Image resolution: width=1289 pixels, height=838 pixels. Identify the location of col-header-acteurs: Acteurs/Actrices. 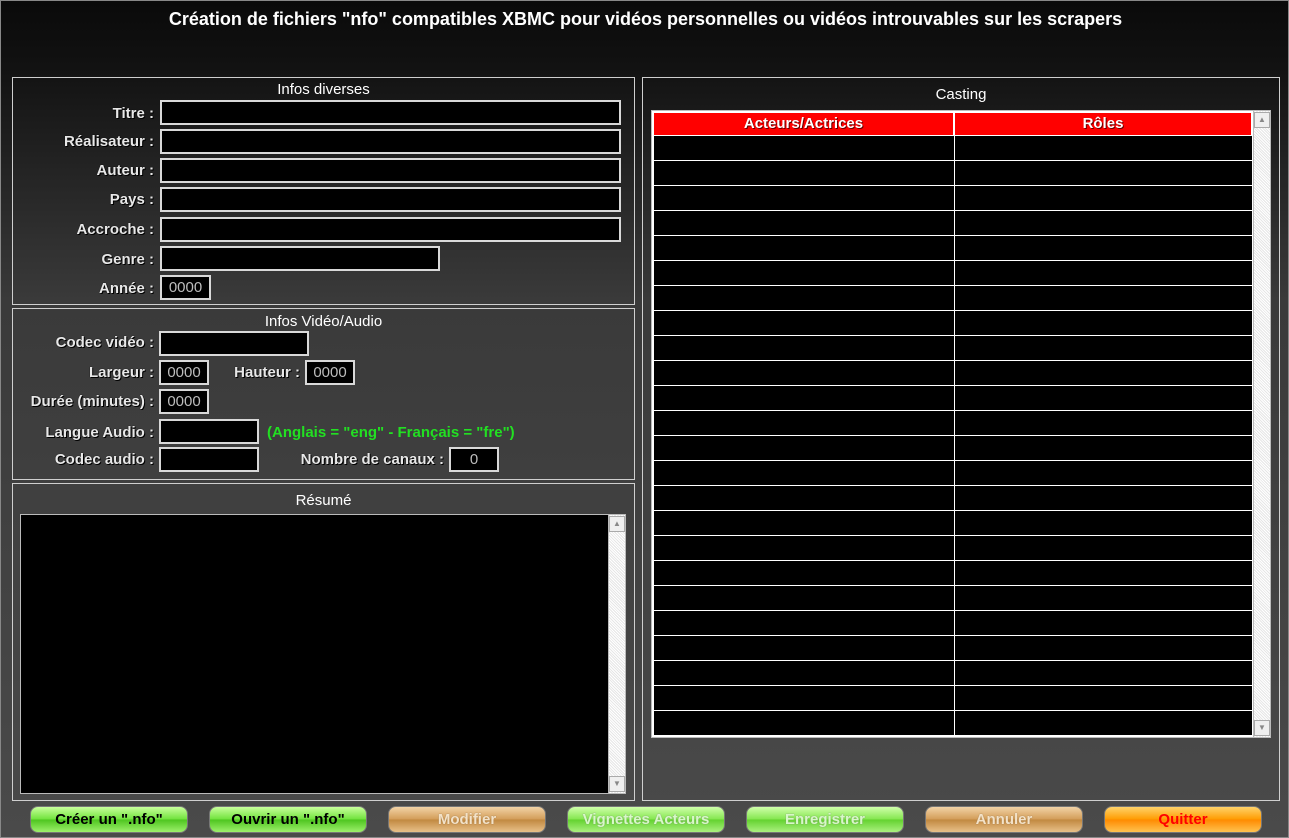
(804, 124).